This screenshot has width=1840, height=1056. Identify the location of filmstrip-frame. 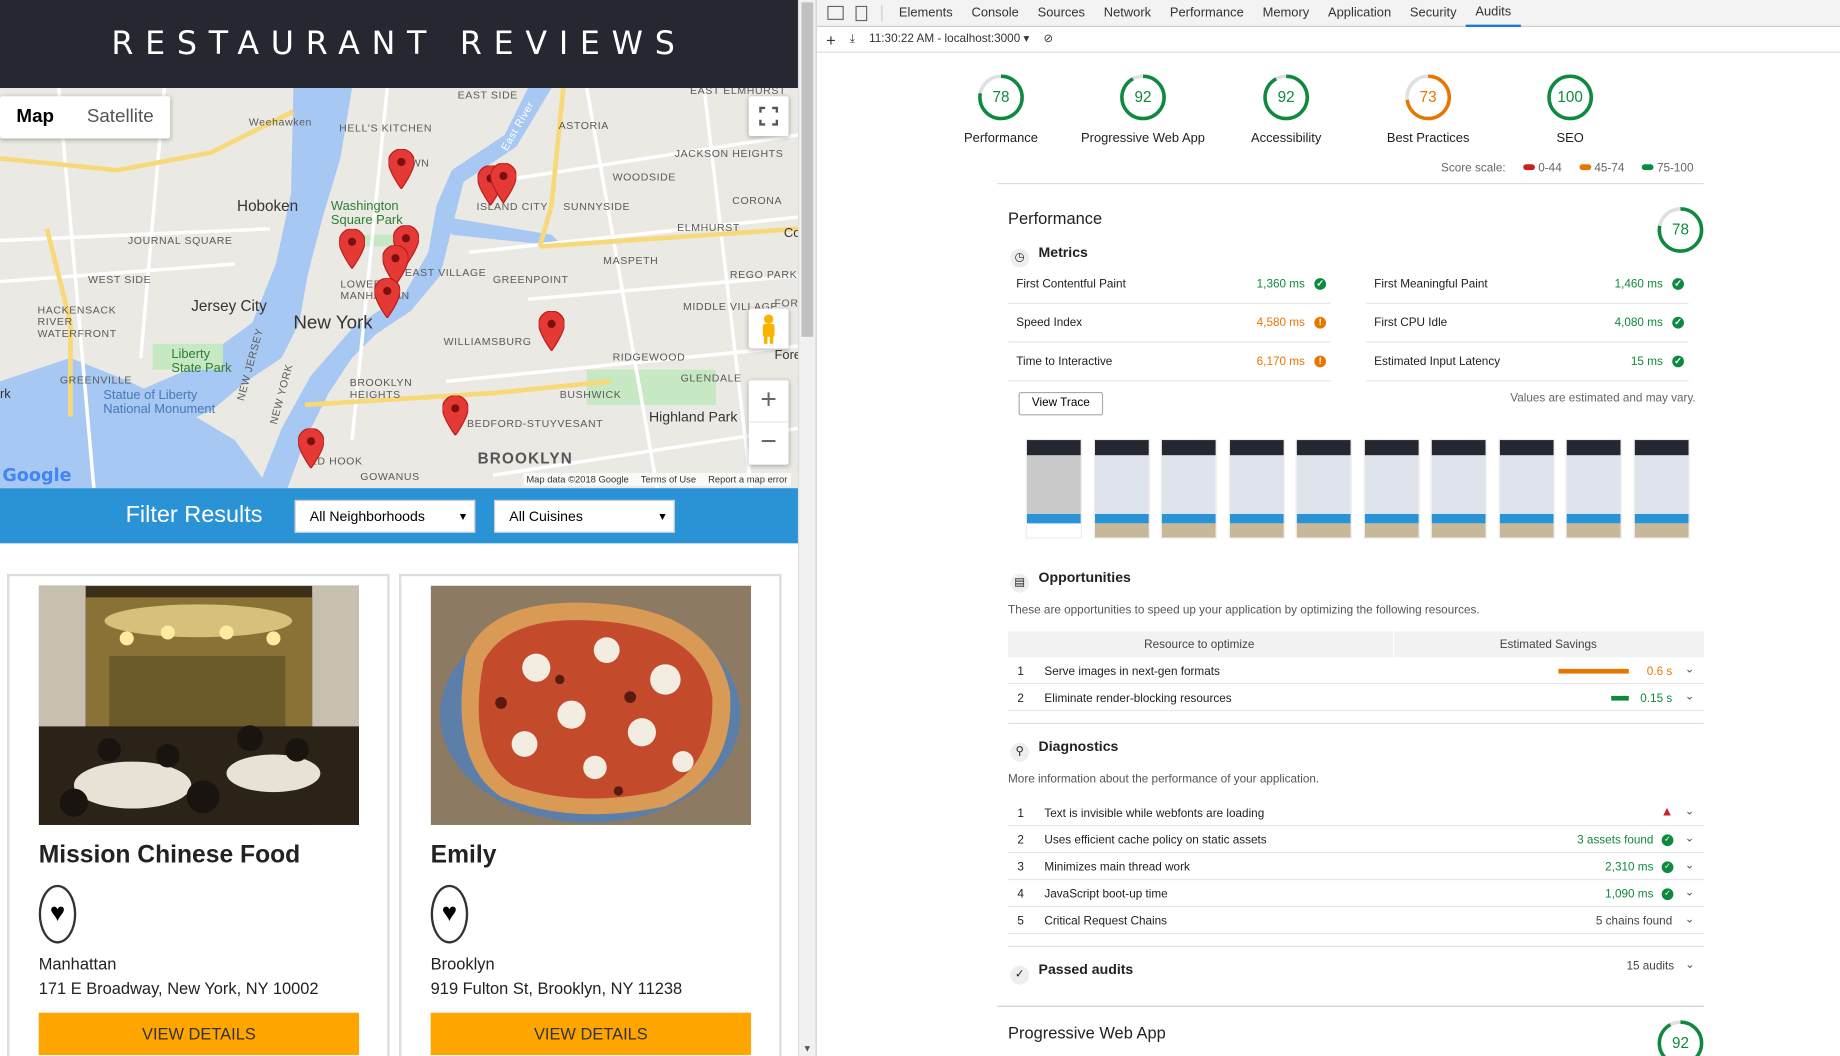
(1458, 488).